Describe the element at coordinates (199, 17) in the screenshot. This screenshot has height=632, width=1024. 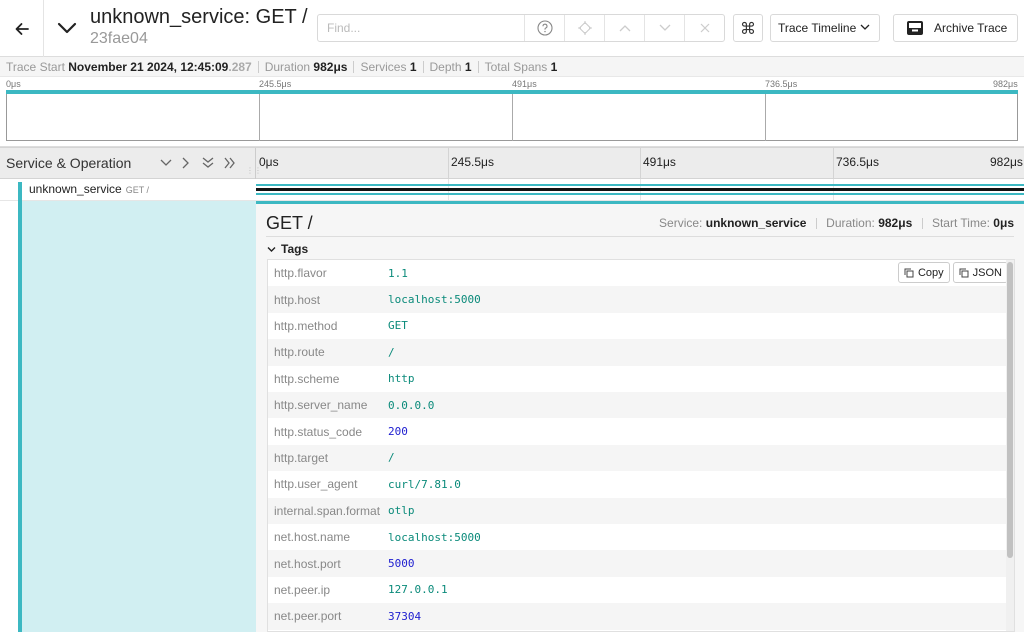
I see `trace-title: unknown_service: GET /` at that location.